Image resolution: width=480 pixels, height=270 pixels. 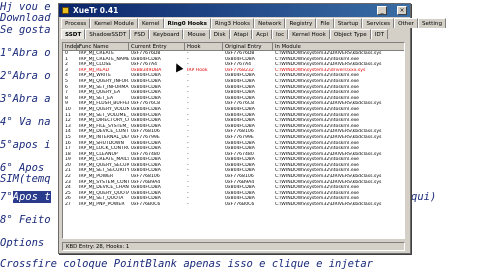 I want to click on app-icon, so click(x=65, y=10).